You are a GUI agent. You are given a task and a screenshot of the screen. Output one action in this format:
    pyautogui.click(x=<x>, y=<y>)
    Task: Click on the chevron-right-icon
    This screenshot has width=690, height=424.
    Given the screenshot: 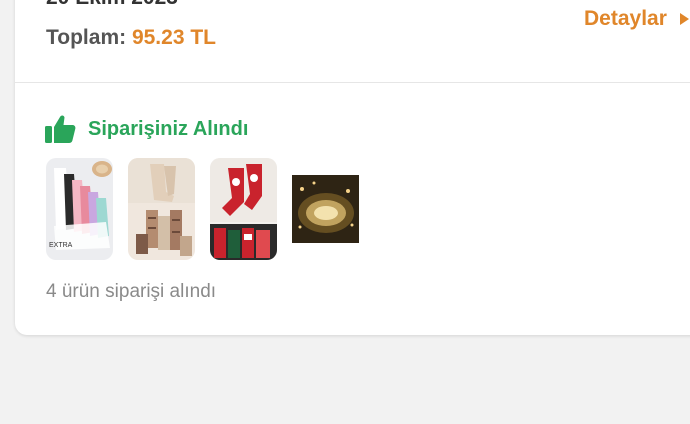 What is the action you would take?
    pyautogui.click(x=684, y=19)
    